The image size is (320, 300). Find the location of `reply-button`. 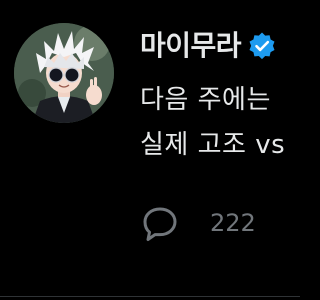

reply-button is located at coordinates (160, 223).